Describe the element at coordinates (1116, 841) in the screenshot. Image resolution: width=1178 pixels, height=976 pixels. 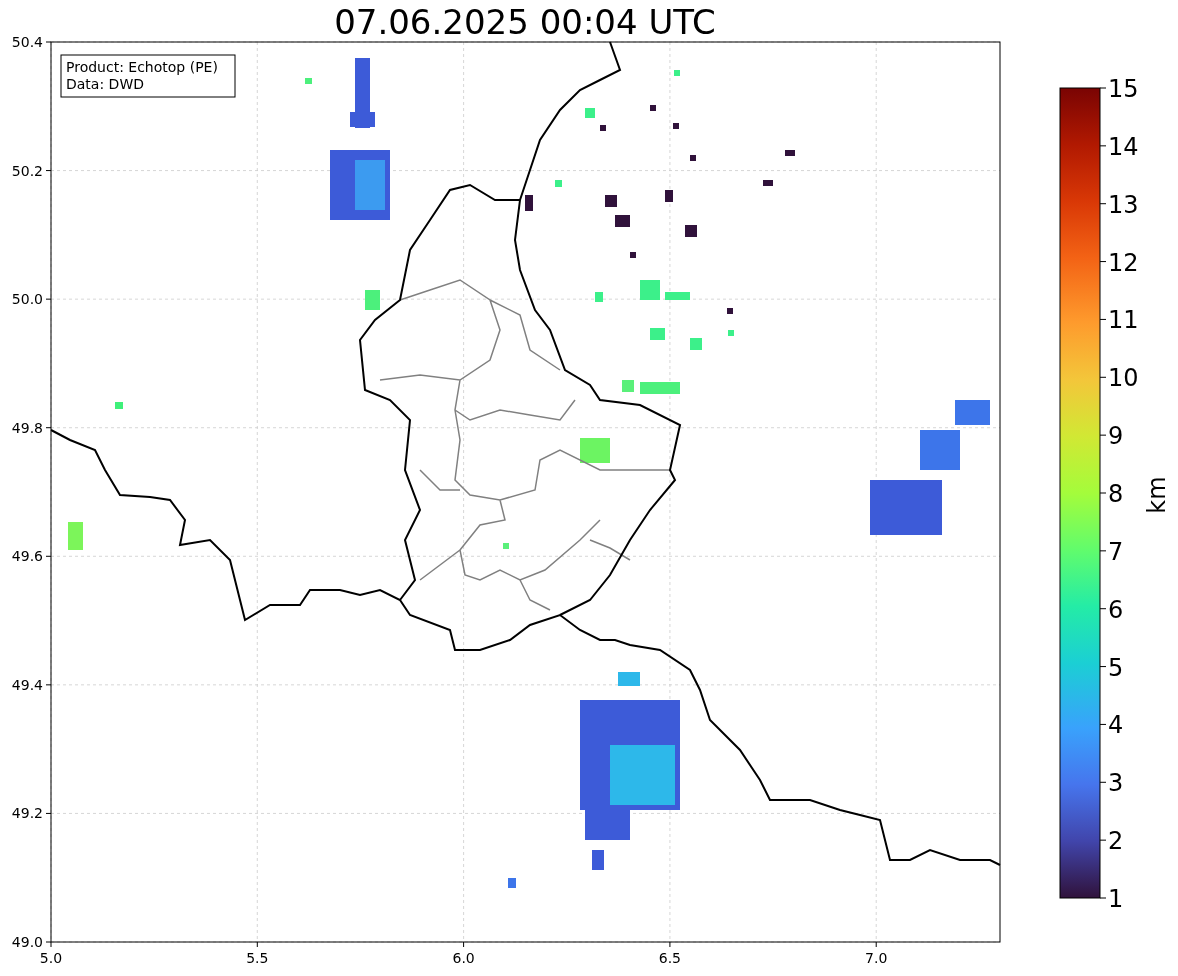
I see `colorbar-tick-label: 2` at that location.